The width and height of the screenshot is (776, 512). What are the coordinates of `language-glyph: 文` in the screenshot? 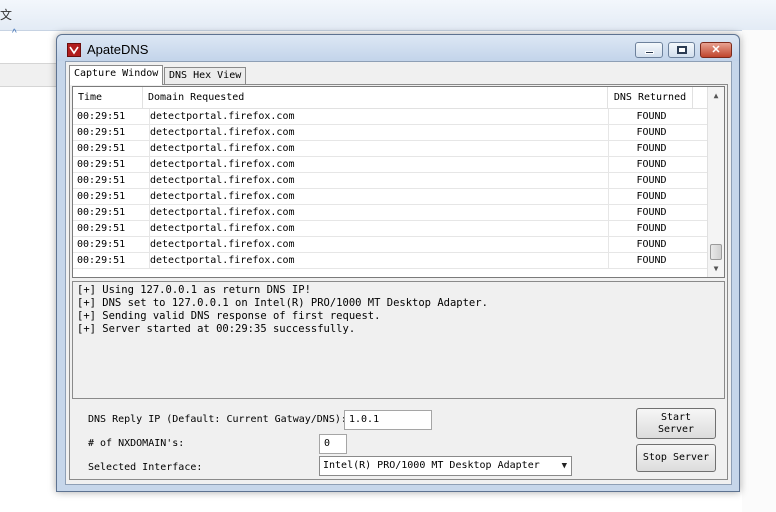 It's located at (6, 15).